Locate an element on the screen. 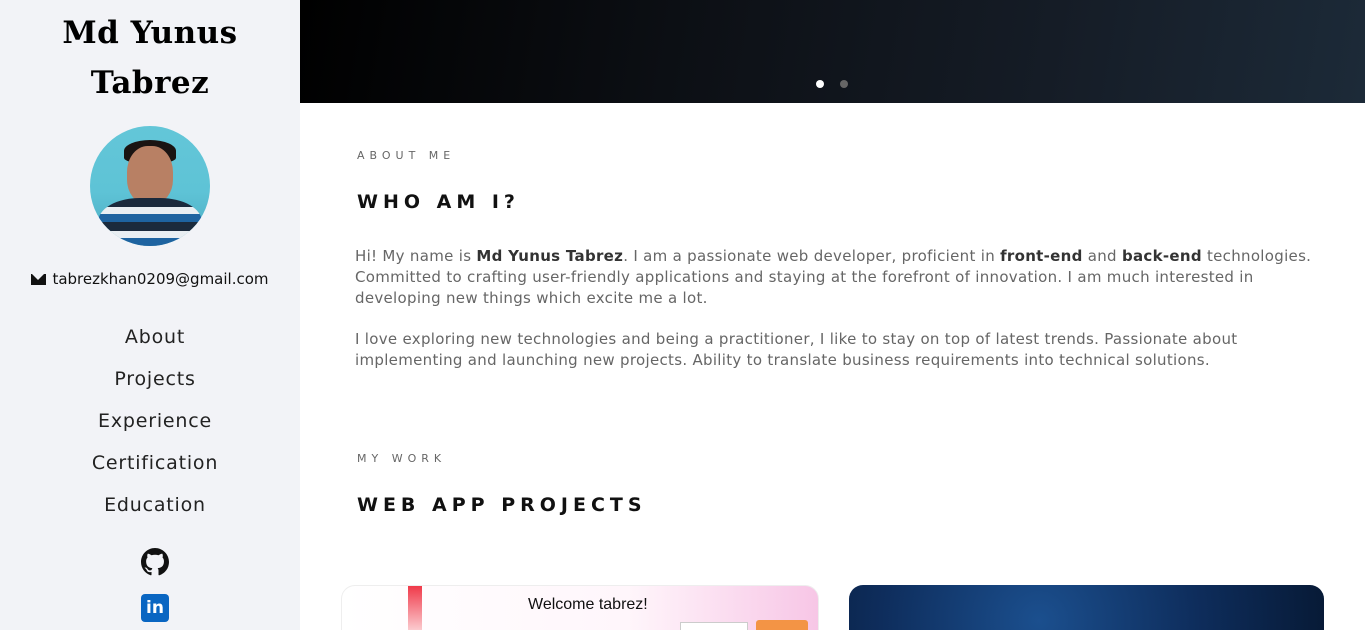  avatar is located at coordinates (150, 186).